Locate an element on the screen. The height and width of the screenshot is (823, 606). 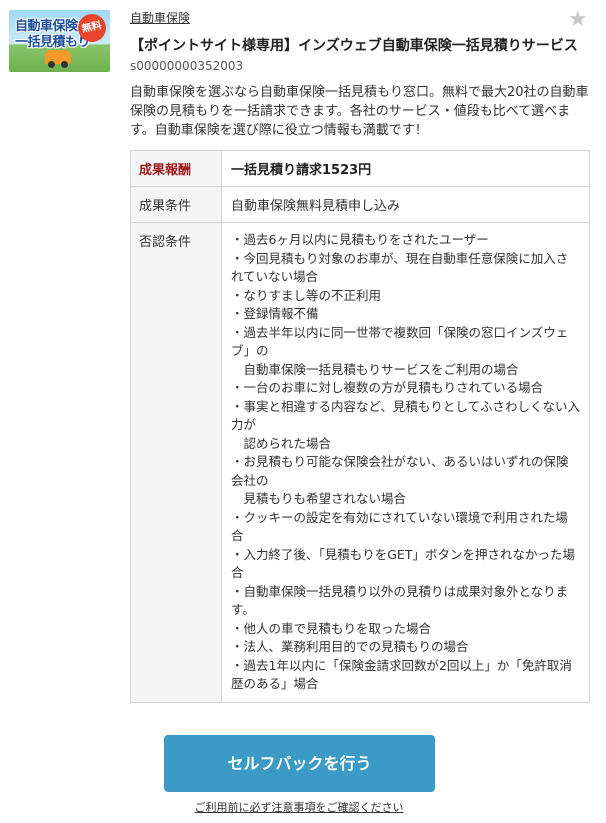
denial-item: ・過去半年以内に同一世帯で複数回「保険の窓口インズウェブ」の is located at coordinates (400, 341).